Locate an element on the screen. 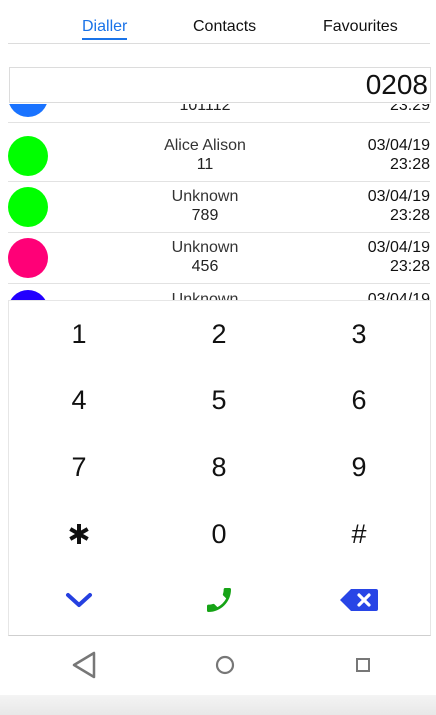 Image resolution: width=436 pixels, height=715 pixels. call-time: 23:29 is located at coordinates (409, 109).